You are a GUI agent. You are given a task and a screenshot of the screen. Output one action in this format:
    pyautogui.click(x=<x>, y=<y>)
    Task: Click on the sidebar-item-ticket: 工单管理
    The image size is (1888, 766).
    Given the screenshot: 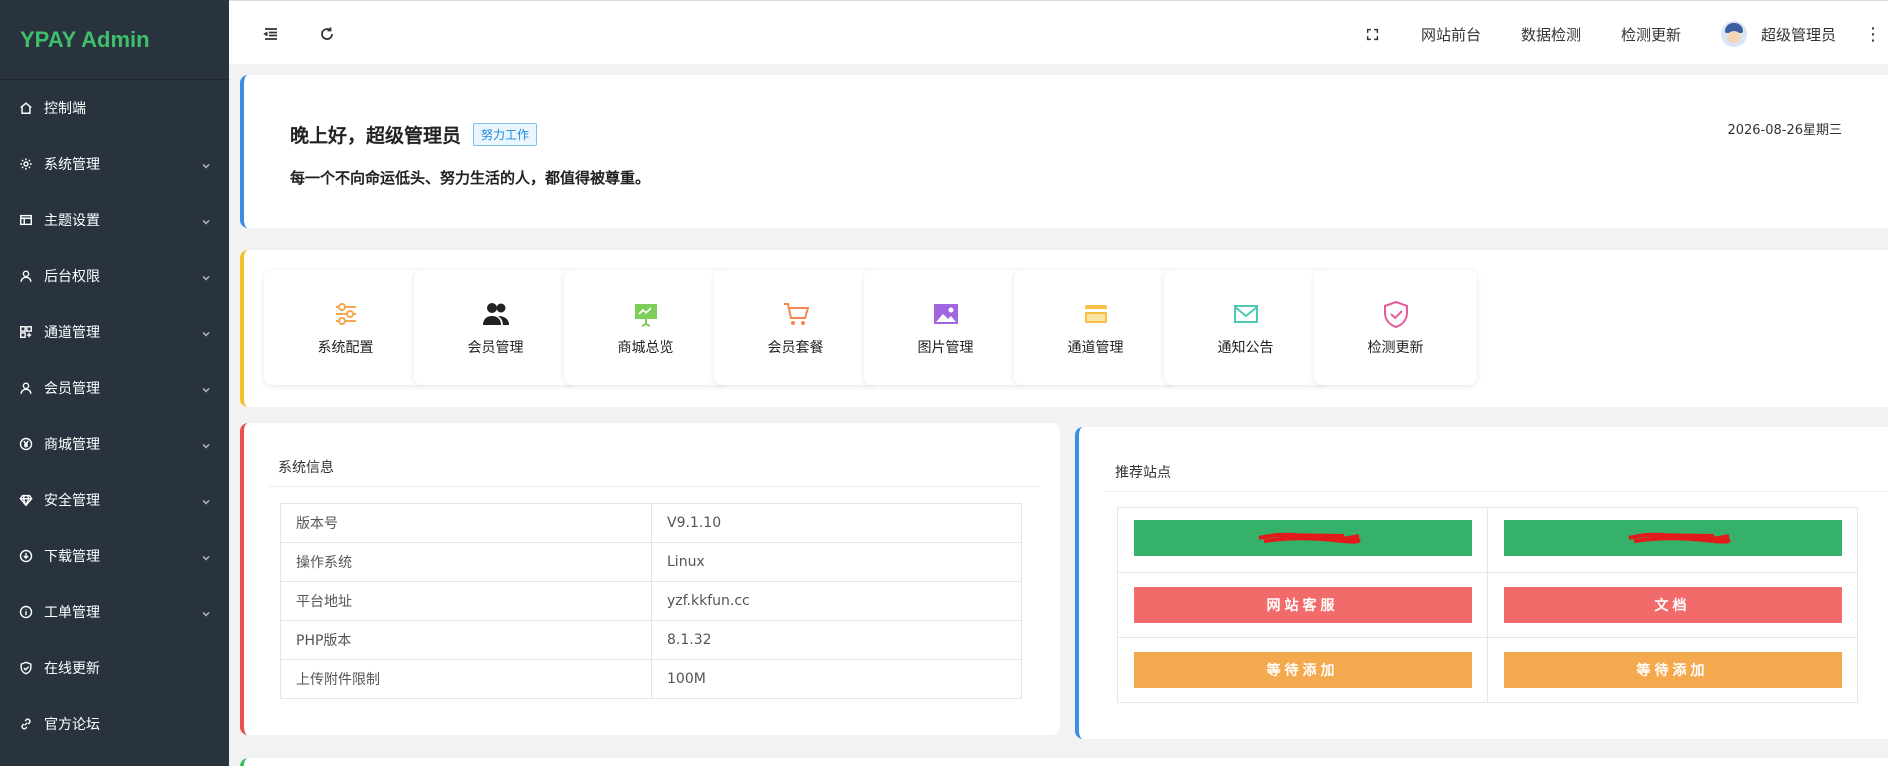 What is the action you would take?
    pyautogui.click(x=114, y=612)
    